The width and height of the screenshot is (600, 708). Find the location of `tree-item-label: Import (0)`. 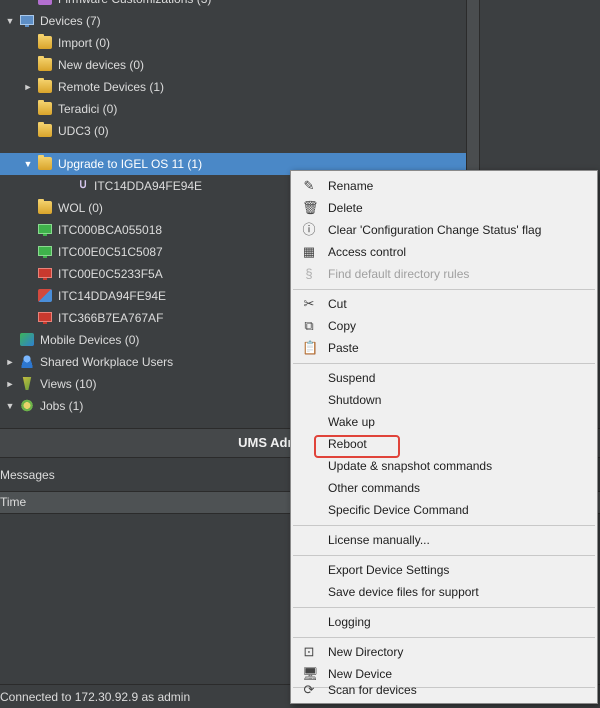

tree-item-label: Import (0) is located at coordinates (84, 43).